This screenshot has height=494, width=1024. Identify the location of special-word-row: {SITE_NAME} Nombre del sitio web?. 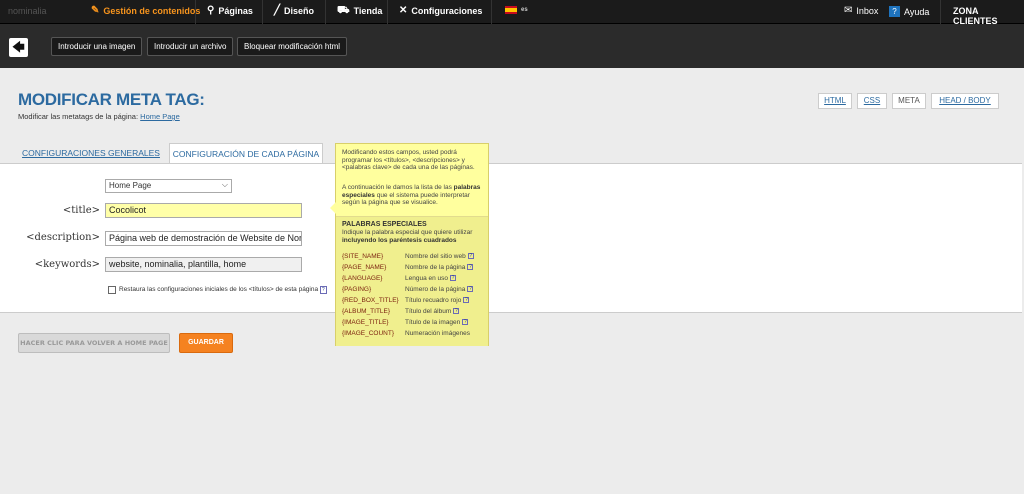
(415, 258).